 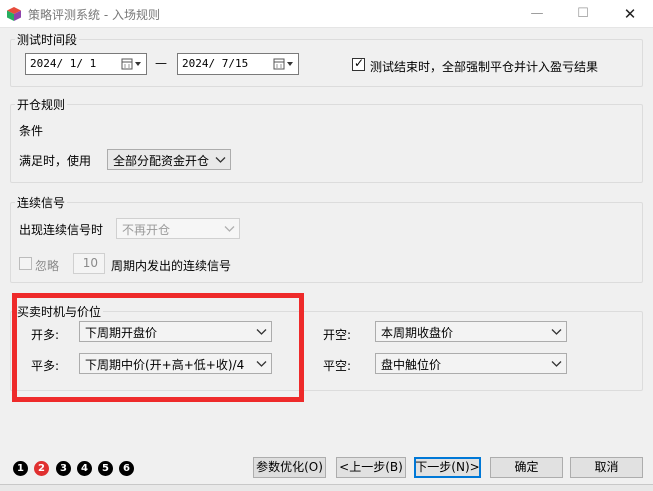 I want to click on checkmark-icon: ✓, so click(x=359, y=63).